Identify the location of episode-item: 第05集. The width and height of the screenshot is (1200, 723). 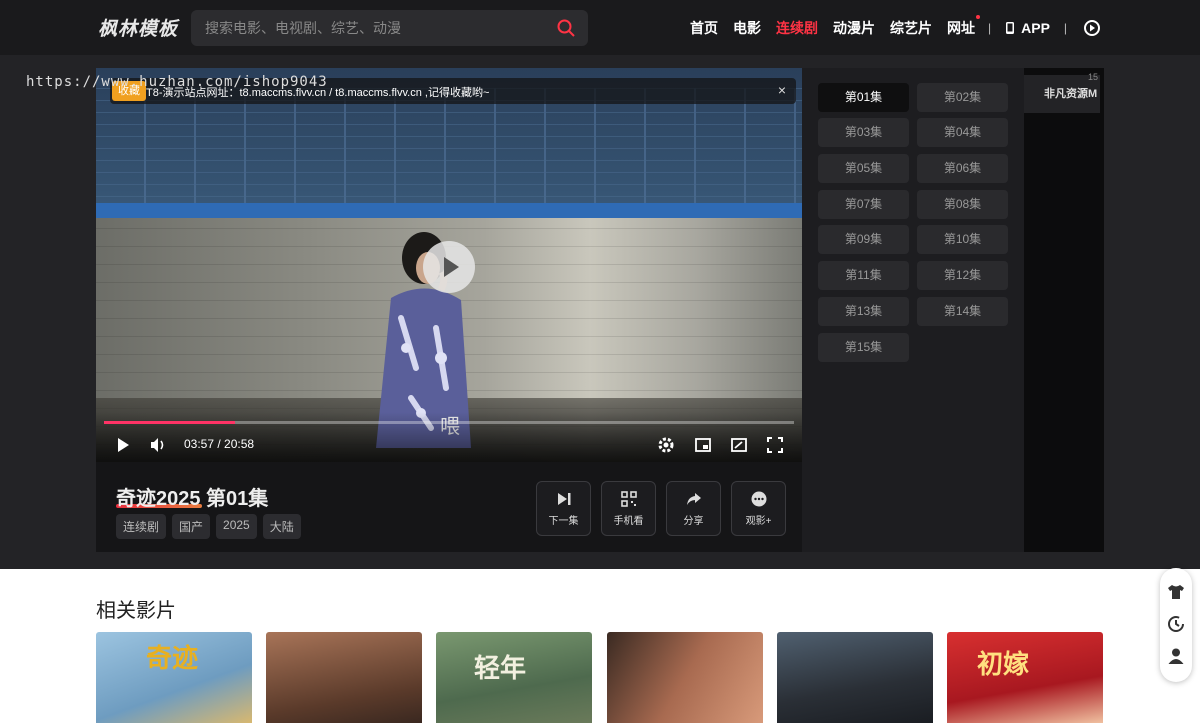
(863, 168).